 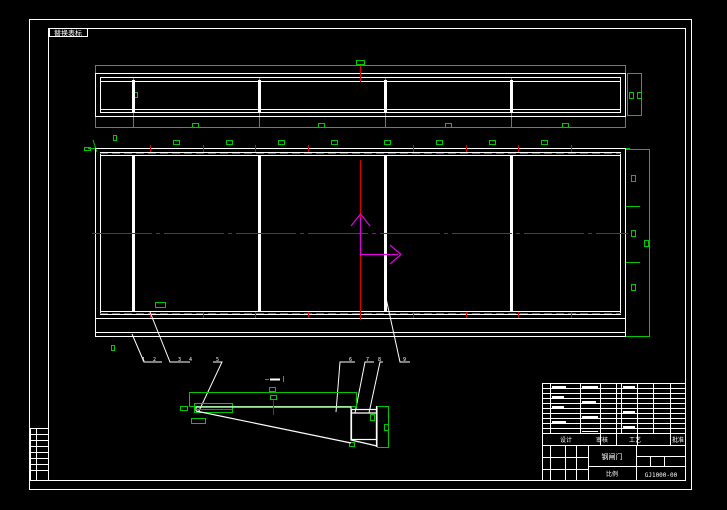 I want to click on callout-7: 7, so click(x=367, y=360).